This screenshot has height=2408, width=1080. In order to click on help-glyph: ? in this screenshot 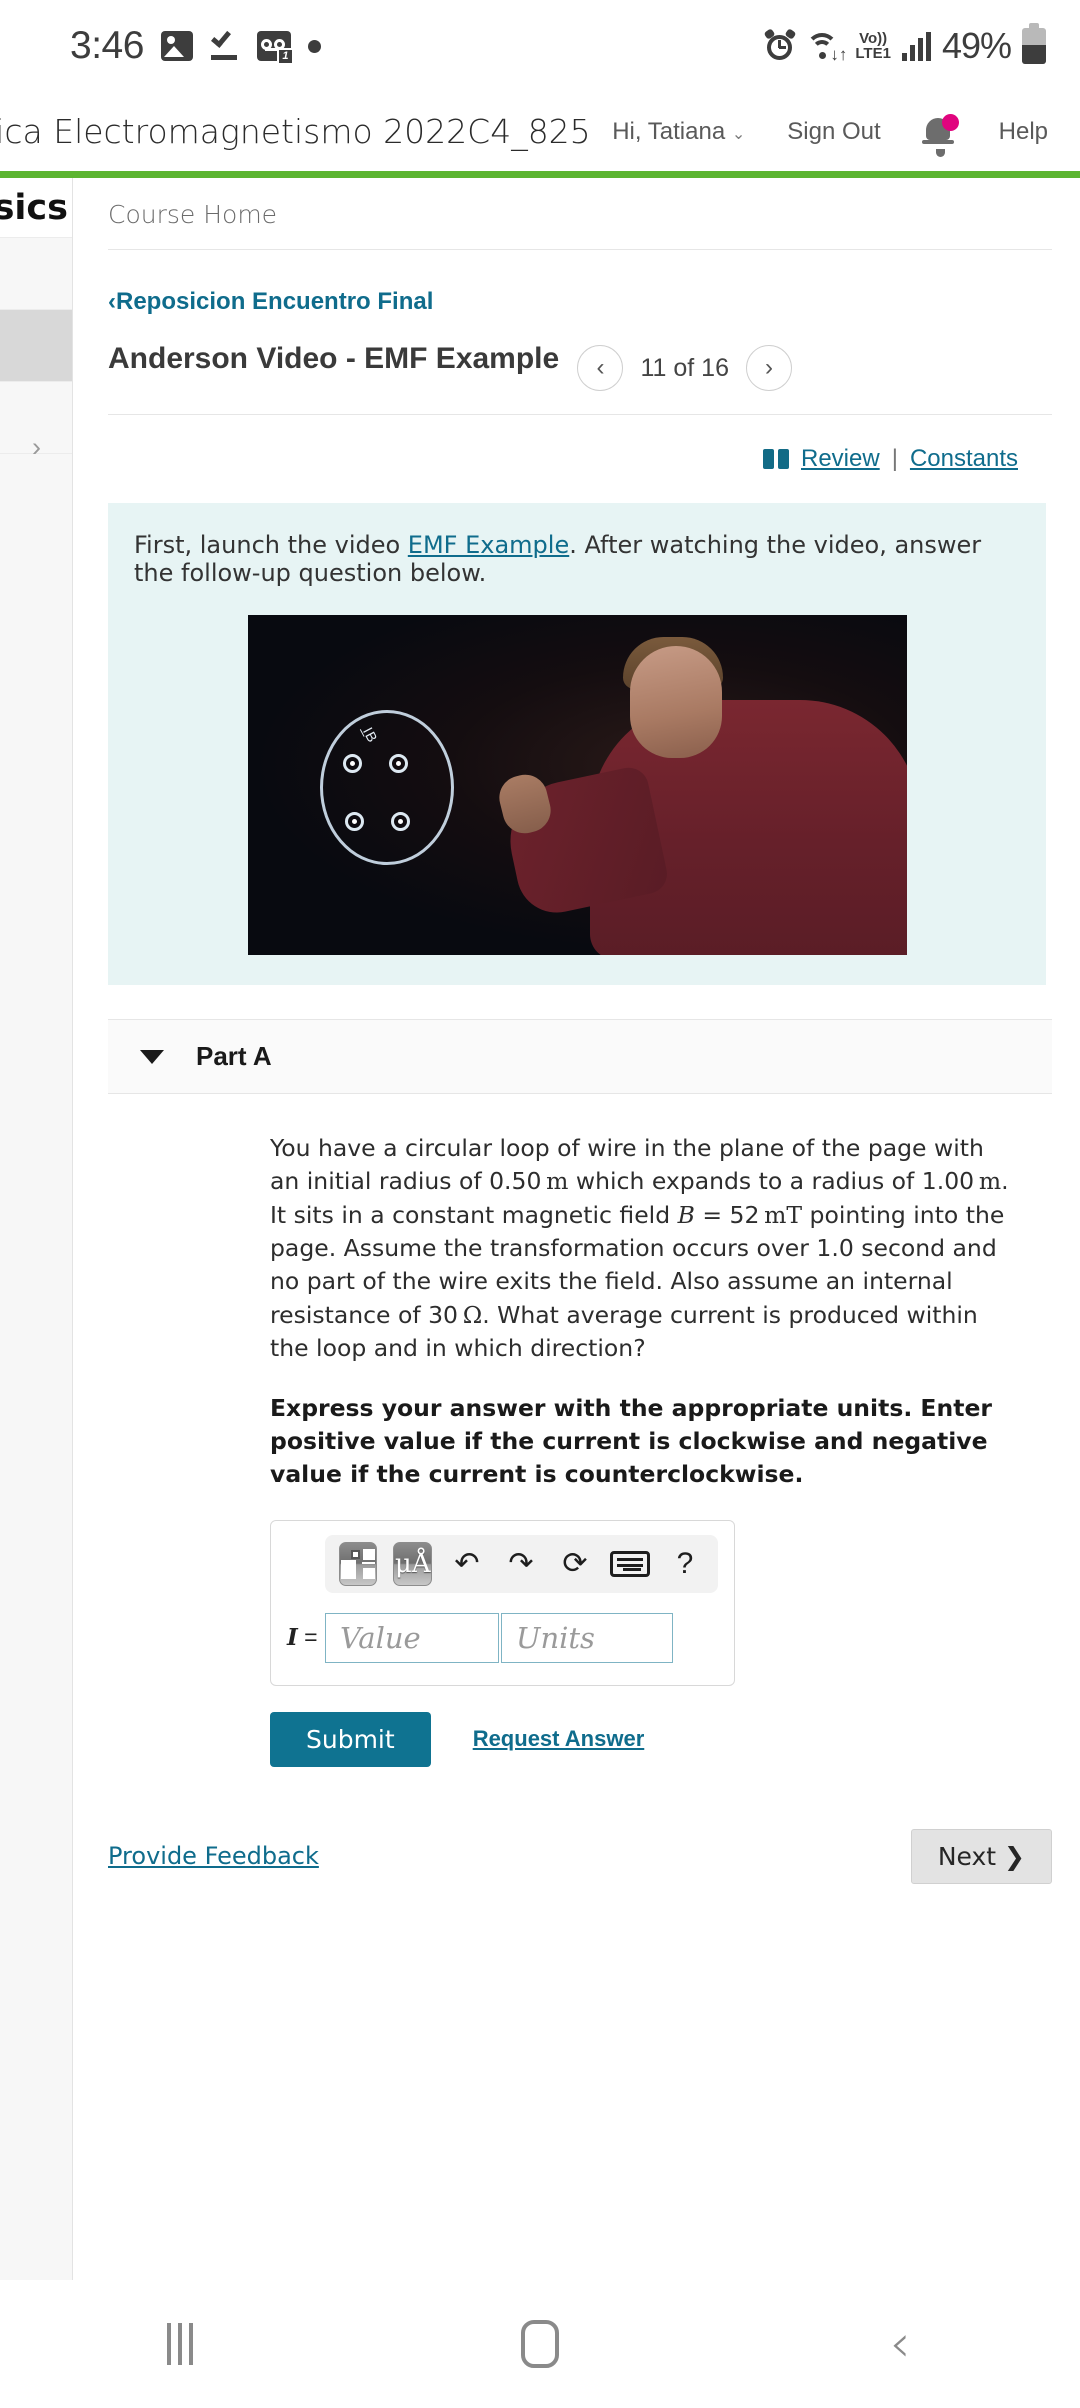, I will do `click(685, 1563)`.